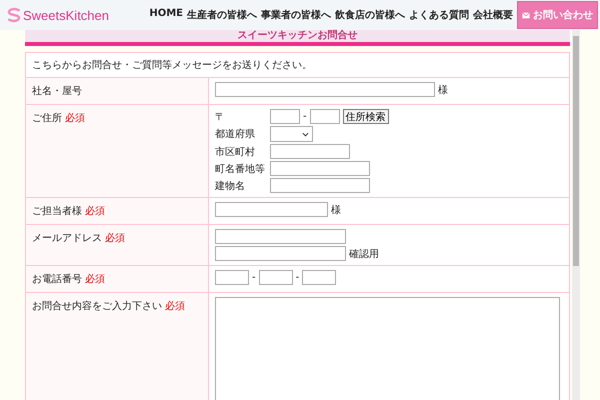  Describe the element at coordinates (222, 15) in the screenshot. I see `nav-link: 生産者の皆様へ` at that location.